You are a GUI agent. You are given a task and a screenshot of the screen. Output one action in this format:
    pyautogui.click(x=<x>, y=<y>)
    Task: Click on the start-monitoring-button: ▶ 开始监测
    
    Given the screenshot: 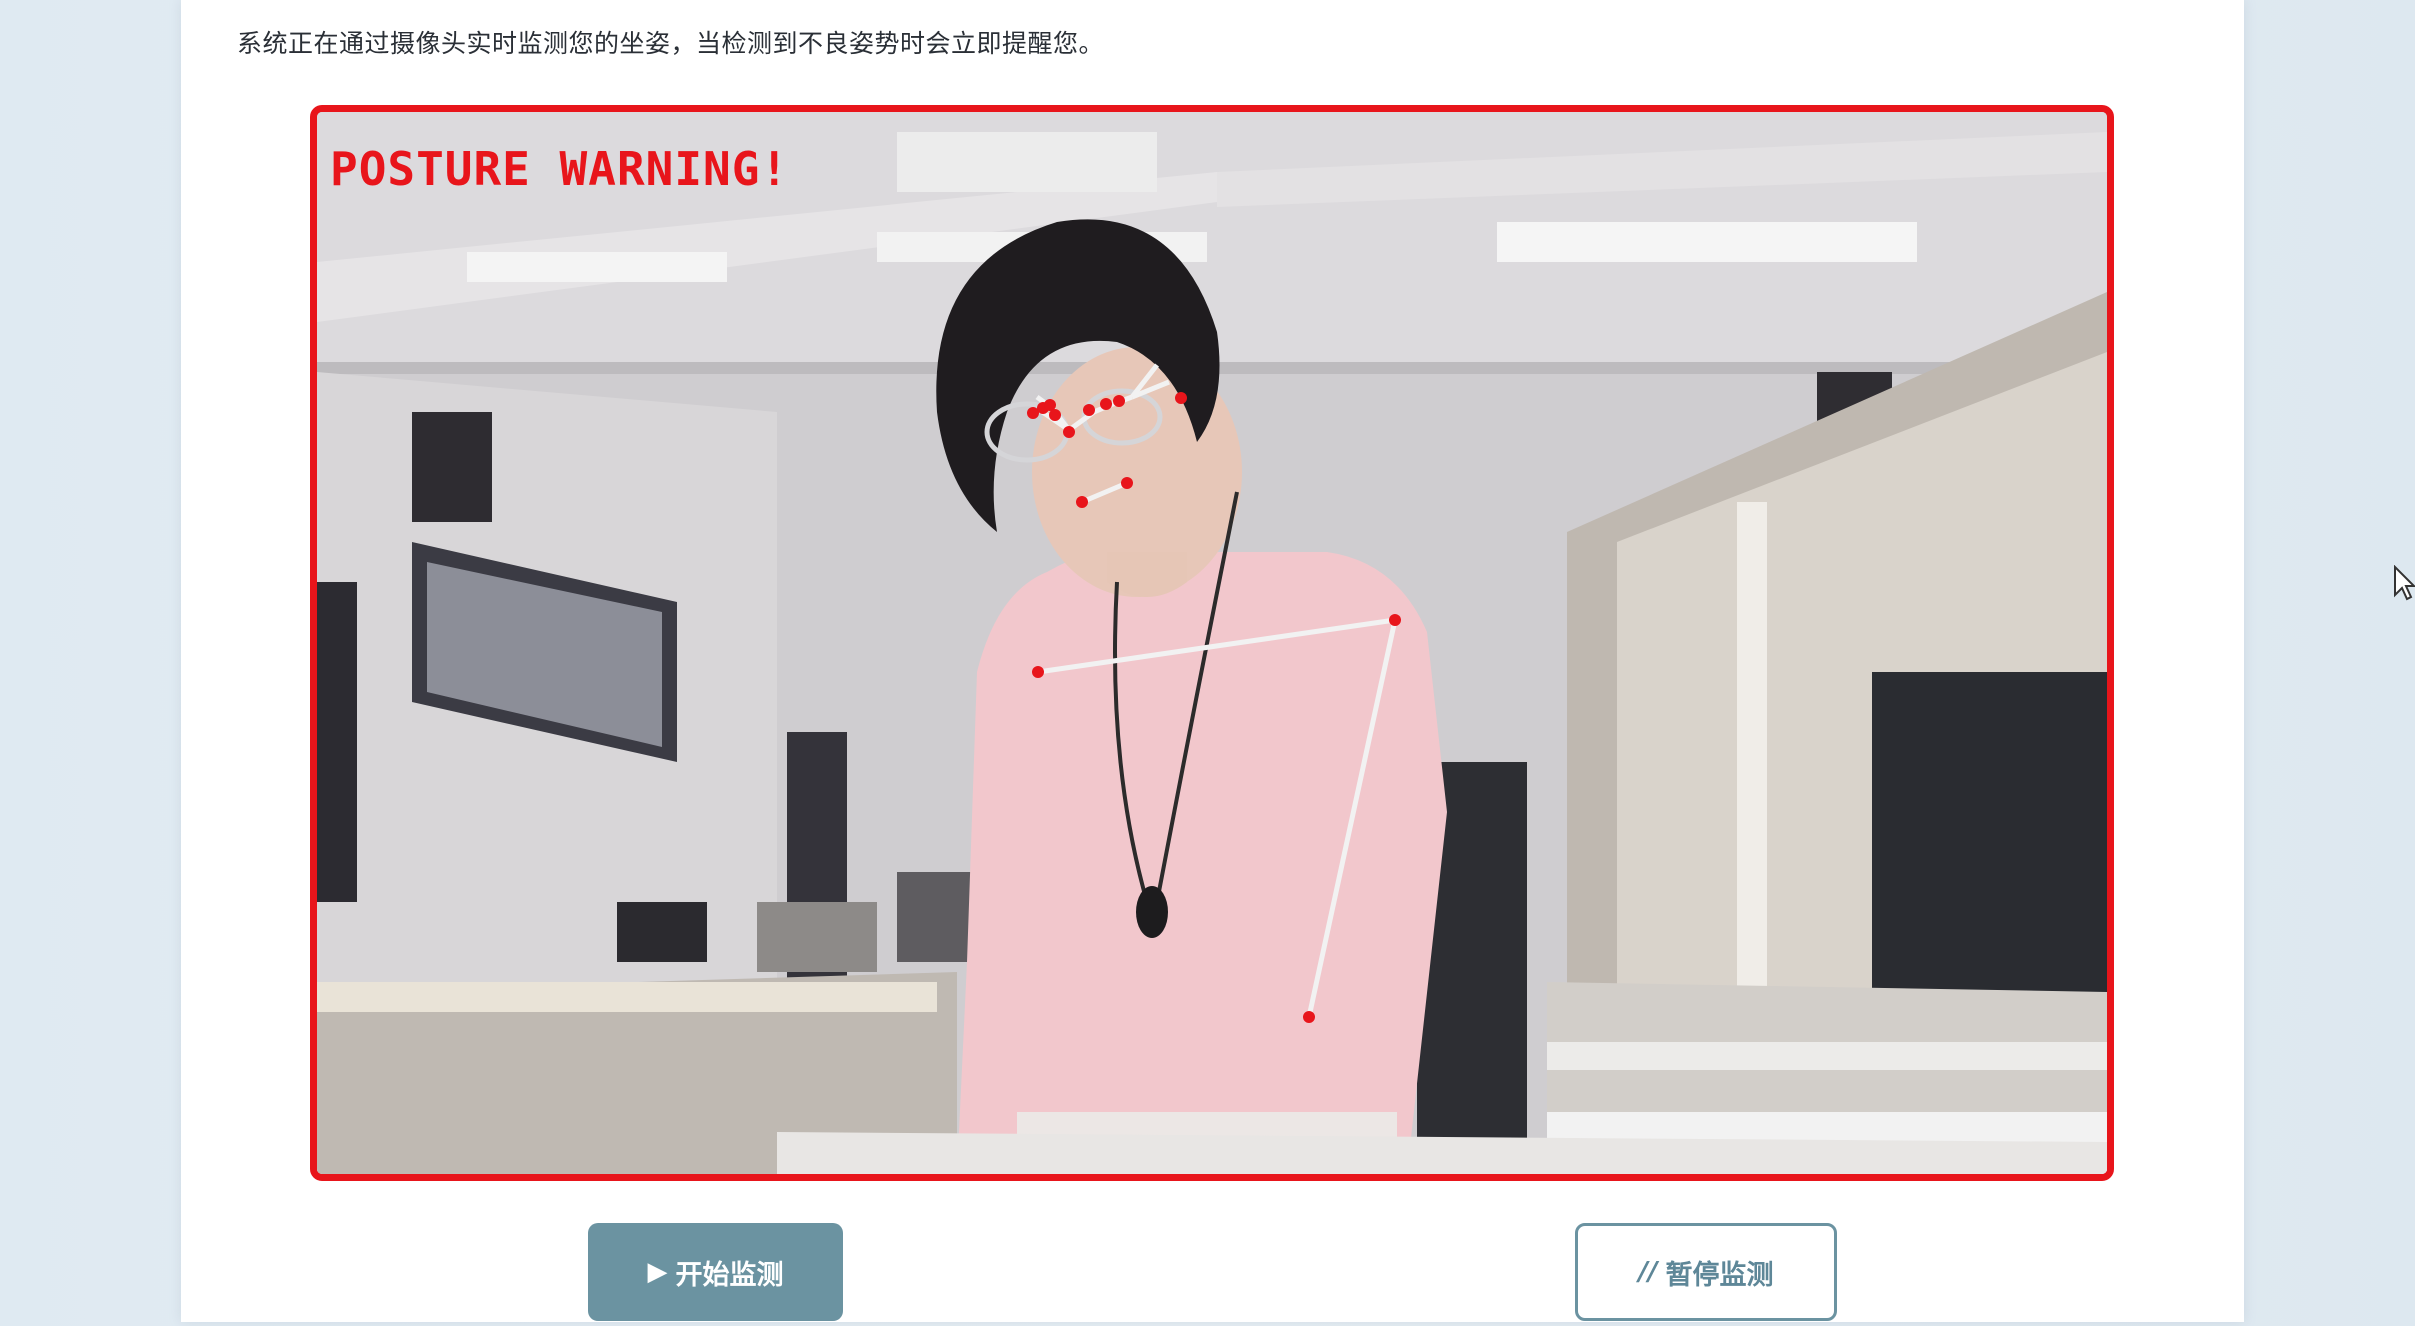 What is the action you would take?
    pyautogui.click(x=715, y=1272)
    